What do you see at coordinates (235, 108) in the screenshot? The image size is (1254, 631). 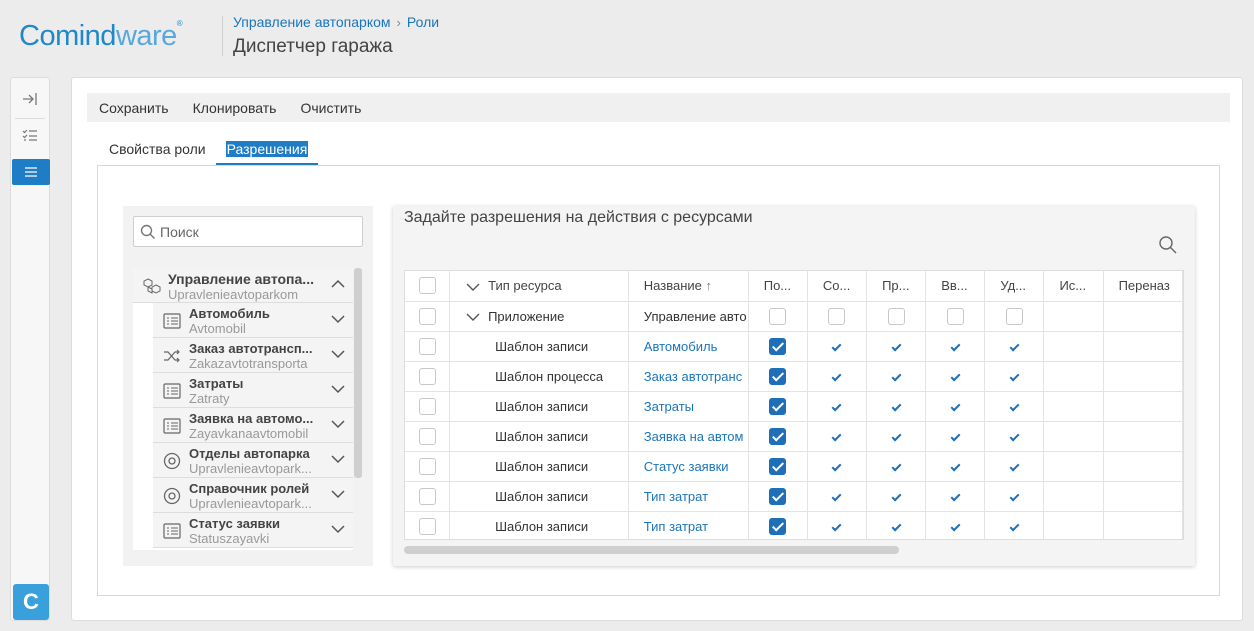 I see `clone-button: Клонировать` at bounding box center [235, 108].